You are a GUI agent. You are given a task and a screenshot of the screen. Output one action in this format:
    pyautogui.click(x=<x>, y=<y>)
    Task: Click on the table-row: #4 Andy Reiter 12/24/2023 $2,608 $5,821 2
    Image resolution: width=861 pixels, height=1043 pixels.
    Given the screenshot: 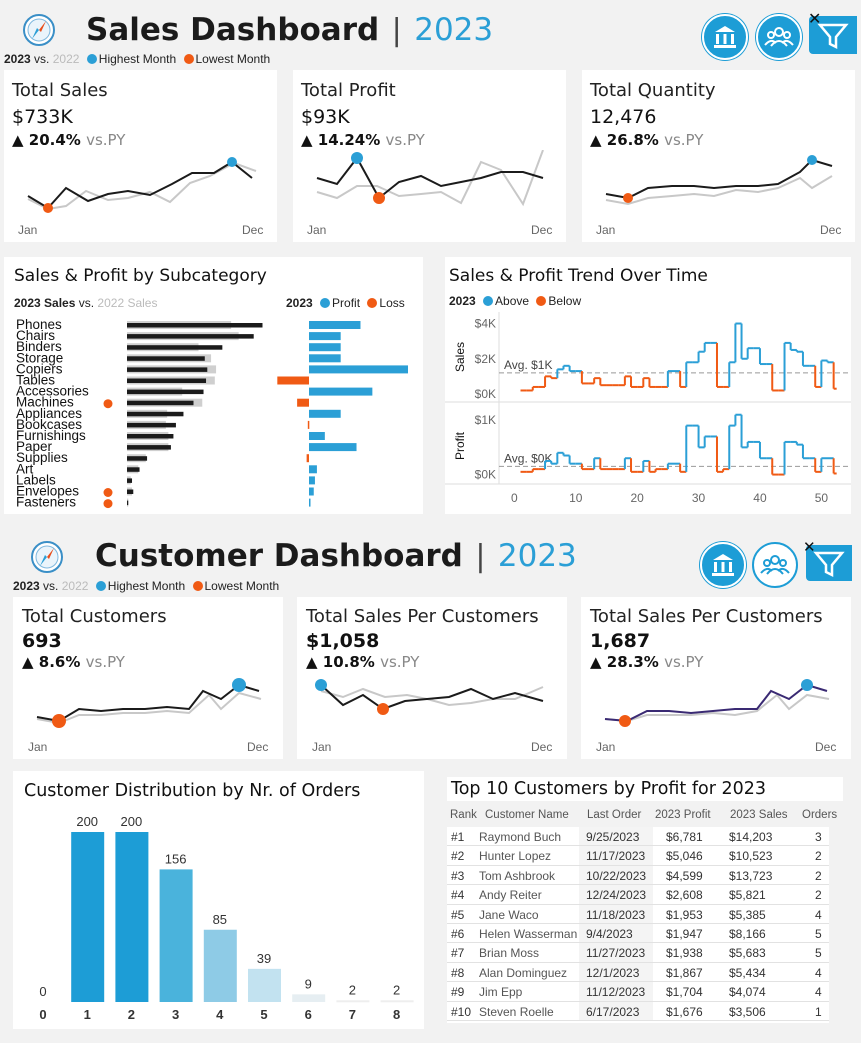 What is the action you would take?
    pyautogui.click(x=638, y=895)
    